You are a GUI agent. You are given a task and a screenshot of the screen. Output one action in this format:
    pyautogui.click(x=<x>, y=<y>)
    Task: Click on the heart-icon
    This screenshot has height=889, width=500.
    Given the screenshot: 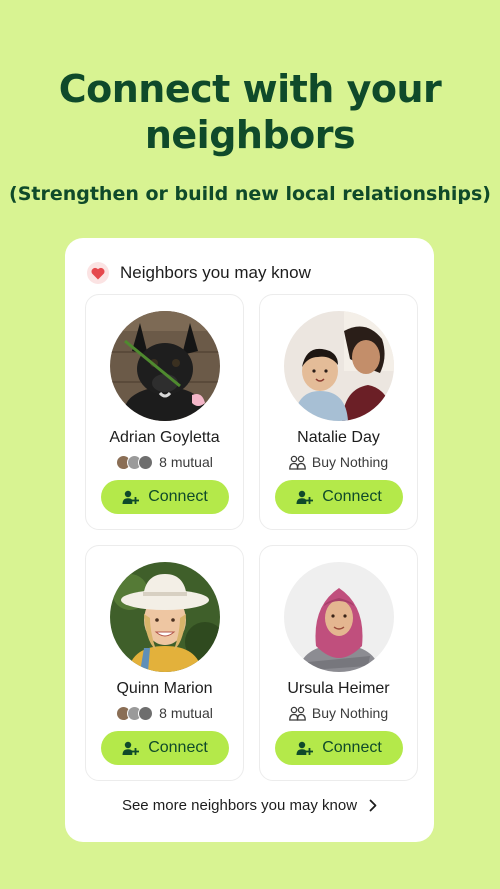 What is the action you would take?
    pyautogui.click(x=98, y=273)
    